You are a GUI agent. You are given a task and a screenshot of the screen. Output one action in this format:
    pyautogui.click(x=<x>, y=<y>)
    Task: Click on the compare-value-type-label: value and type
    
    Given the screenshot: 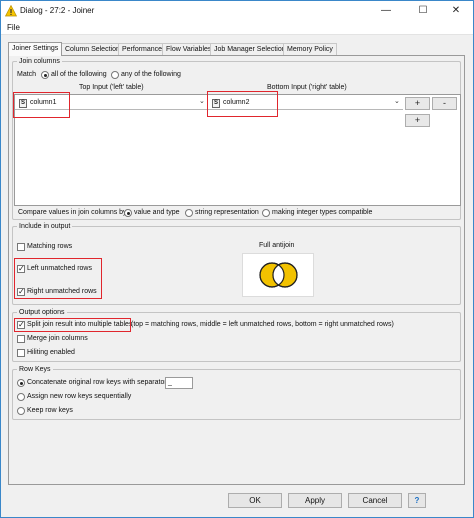 What is the action you would take?
    pyautogui.click(x=157, y=212)
    